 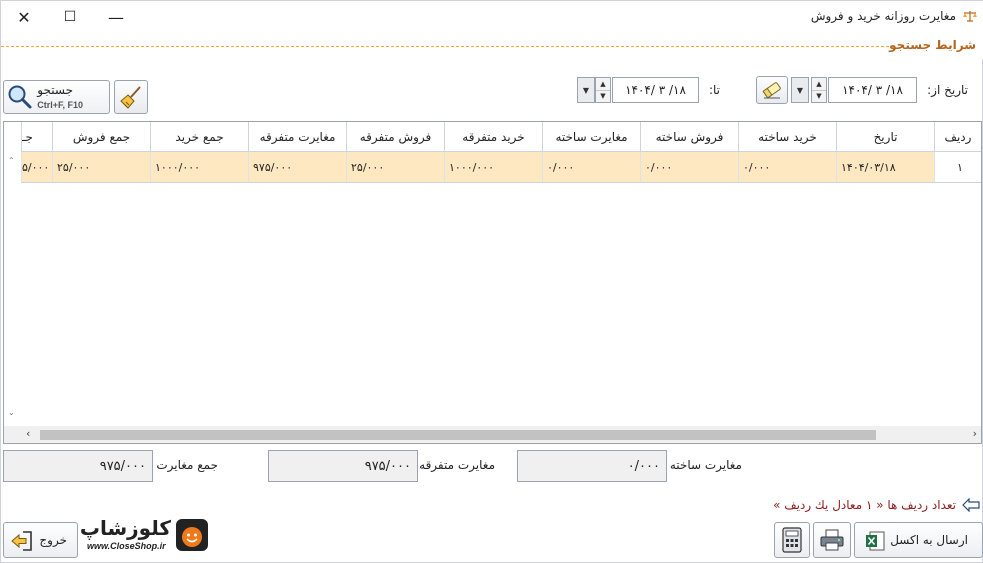 What do you see at coordinates (60, 105) in the screenshot?
I see `search-button-shortcut: Ctrl+F, F10` at bounding box center [60, 105].